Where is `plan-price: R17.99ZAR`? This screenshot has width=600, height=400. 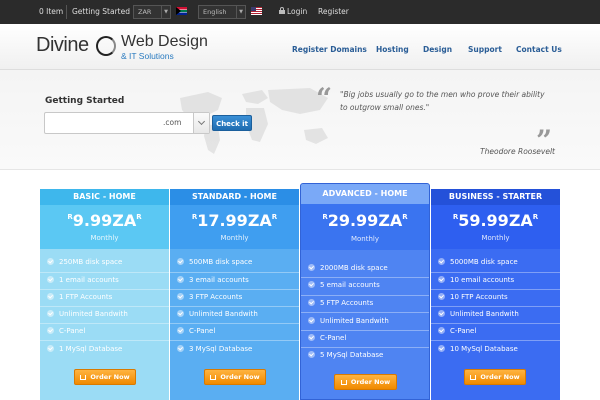 plan-price: R17.99ZAR is located at coordinates (234, 220).